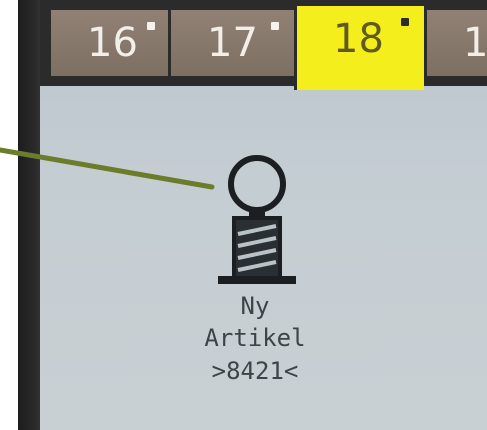  I want to click on item-subtitle: Artikel, so click(255, 338).